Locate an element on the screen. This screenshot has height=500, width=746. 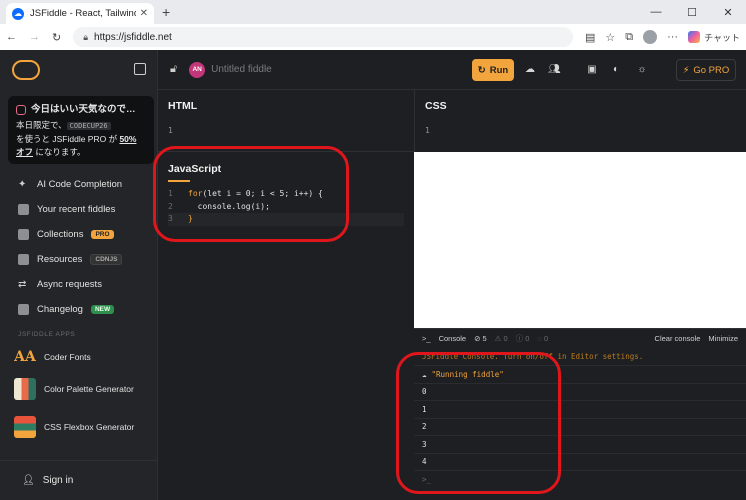
sidebar-item-label: Your recent fiddles is located at coordinates (76, 209).